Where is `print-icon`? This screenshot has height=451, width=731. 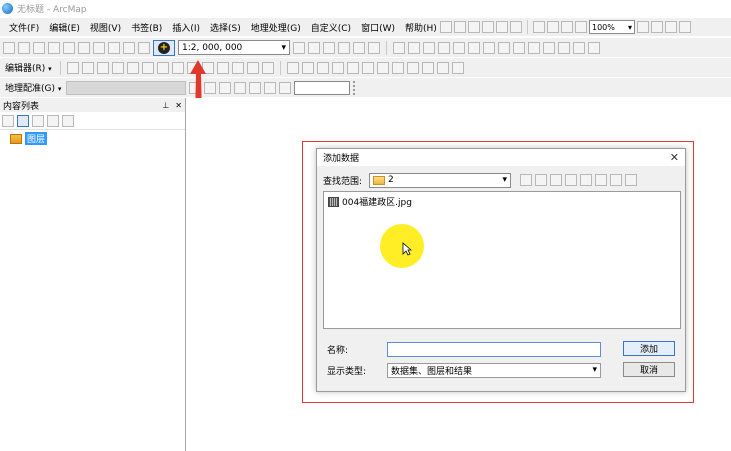 print-icon is located at coordinates (54, 47).